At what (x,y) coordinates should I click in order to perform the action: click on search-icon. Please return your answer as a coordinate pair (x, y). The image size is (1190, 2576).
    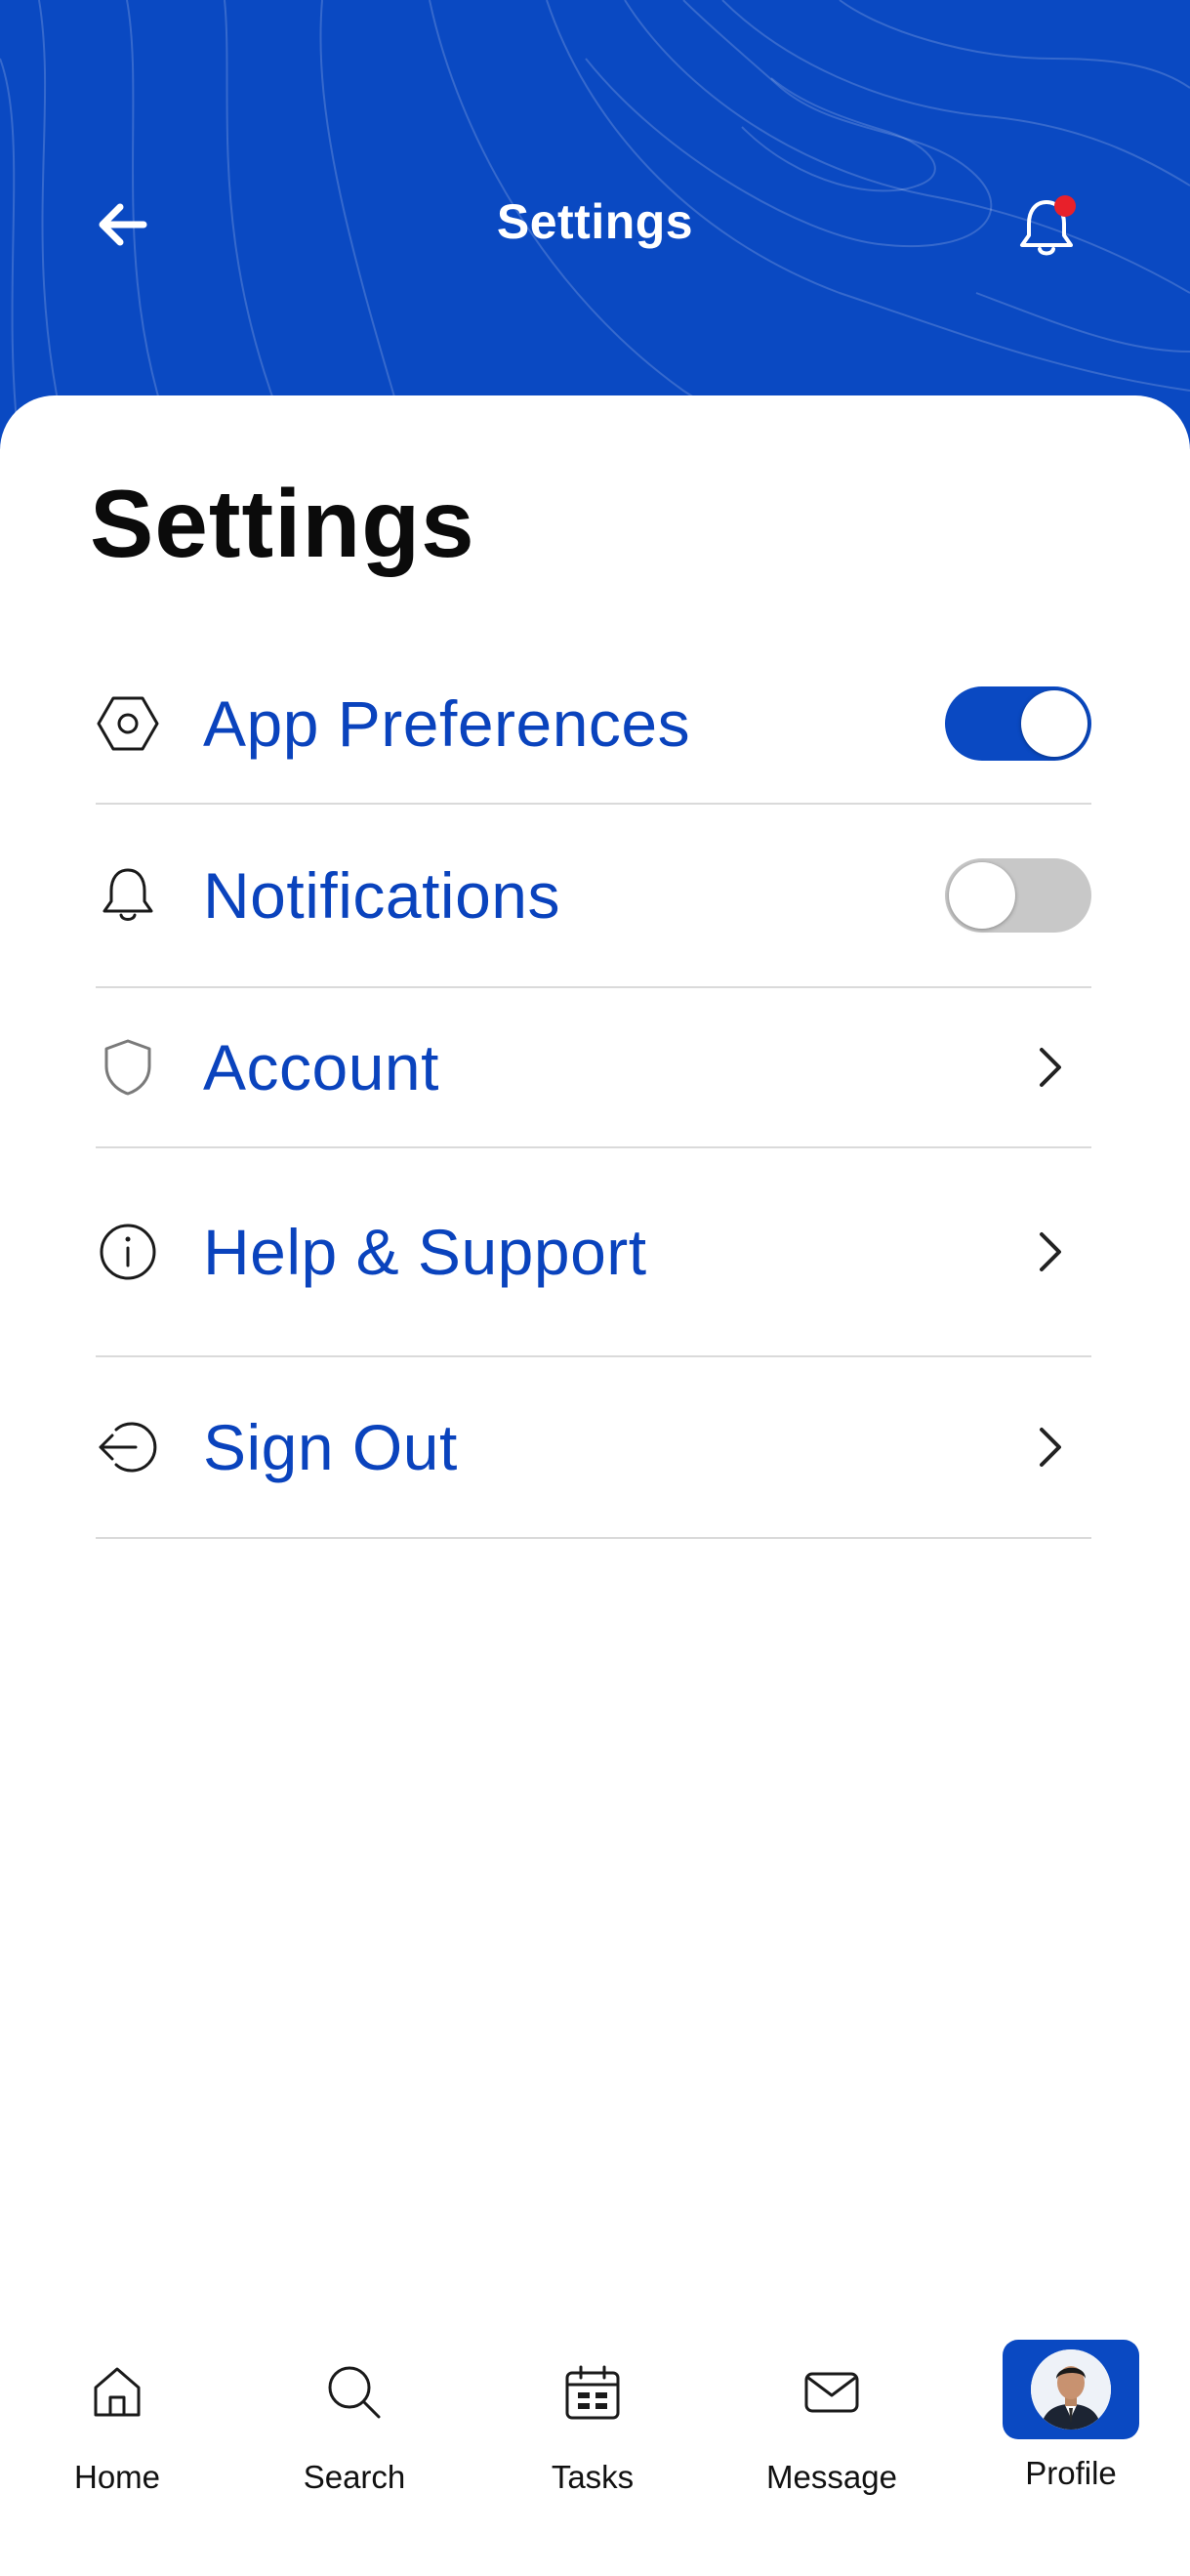
    Looking at the image, I should click on (354, 2392).